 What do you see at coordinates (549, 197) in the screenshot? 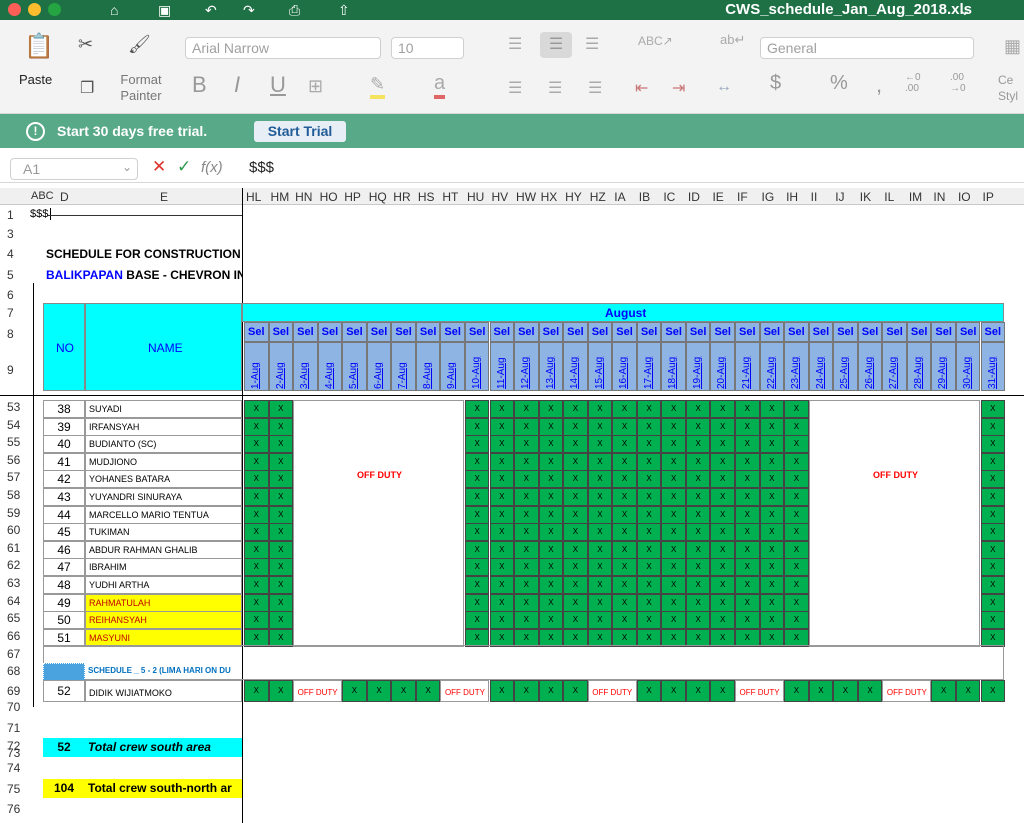
I see `column-header-hx: HX` at bounding box center [549, 197].